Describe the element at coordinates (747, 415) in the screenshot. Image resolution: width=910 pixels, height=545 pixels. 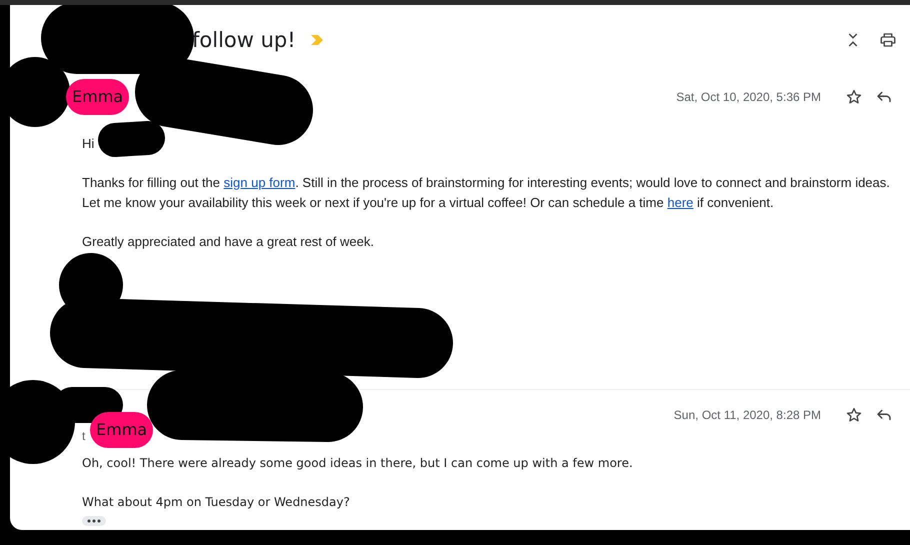
I see `message-date: Sun, Oct 11, 2020, 8:28 PM` at that location.